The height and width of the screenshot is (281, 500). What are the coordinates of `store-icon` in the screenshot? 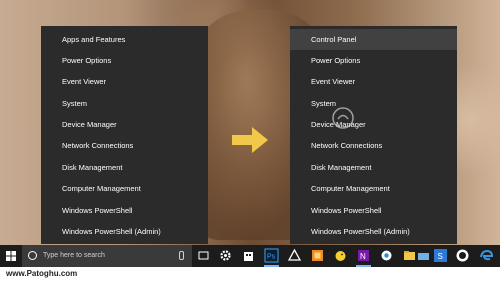 It's located at (248, 255).